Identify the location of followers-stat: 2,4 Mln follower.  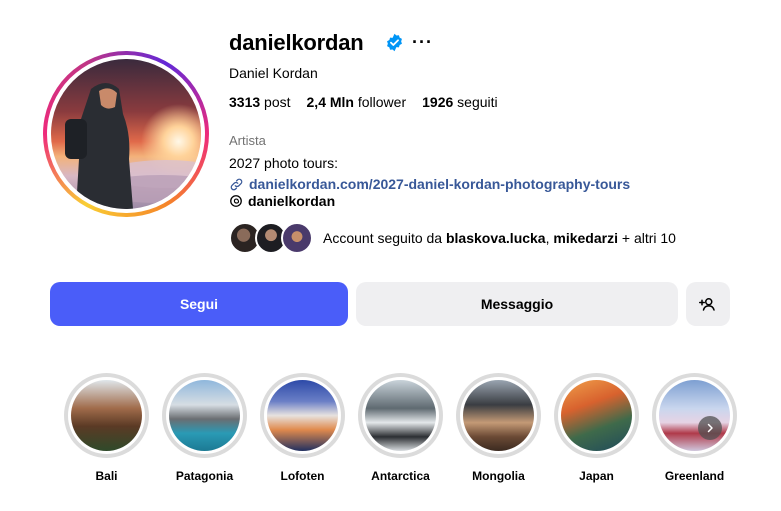
(357, 102).